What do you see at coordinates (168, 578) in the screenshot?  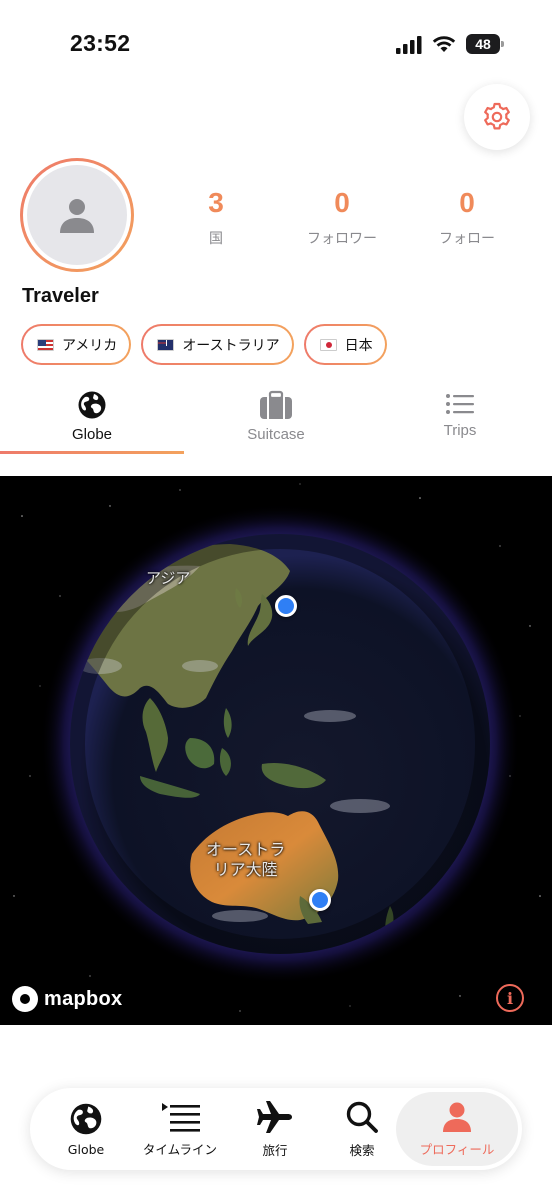 I see `map-label-asia: アジア` at bounding box center [168, 578].